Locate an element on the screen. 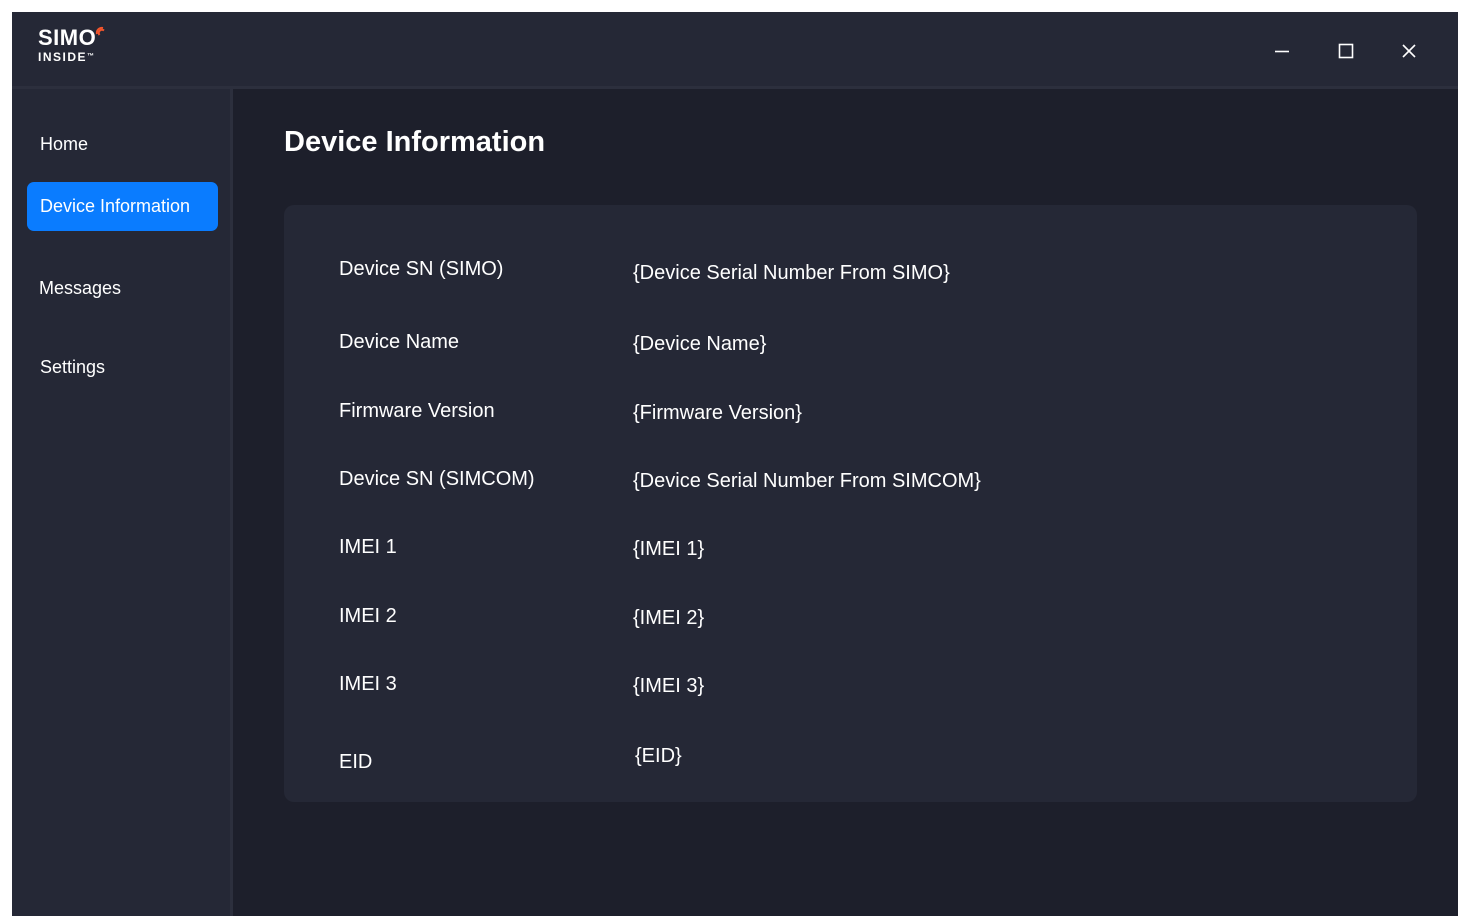  device-sn-simo-label: Device SN (SIMO) is located at coordinates (421, 269).